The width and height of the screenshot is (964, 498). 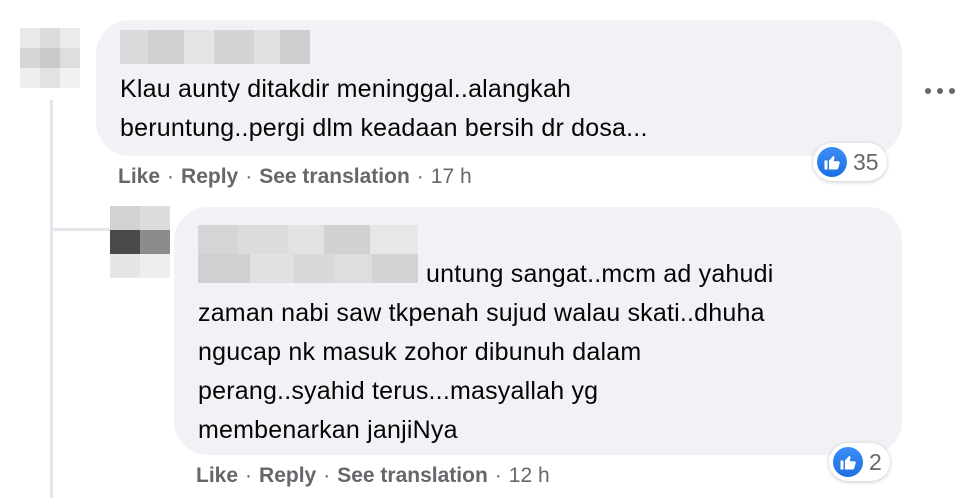 What do you see at coordinates (215, 47) in the screenshot?
I see `author-name-redacted` at bounding box center [215, 47].